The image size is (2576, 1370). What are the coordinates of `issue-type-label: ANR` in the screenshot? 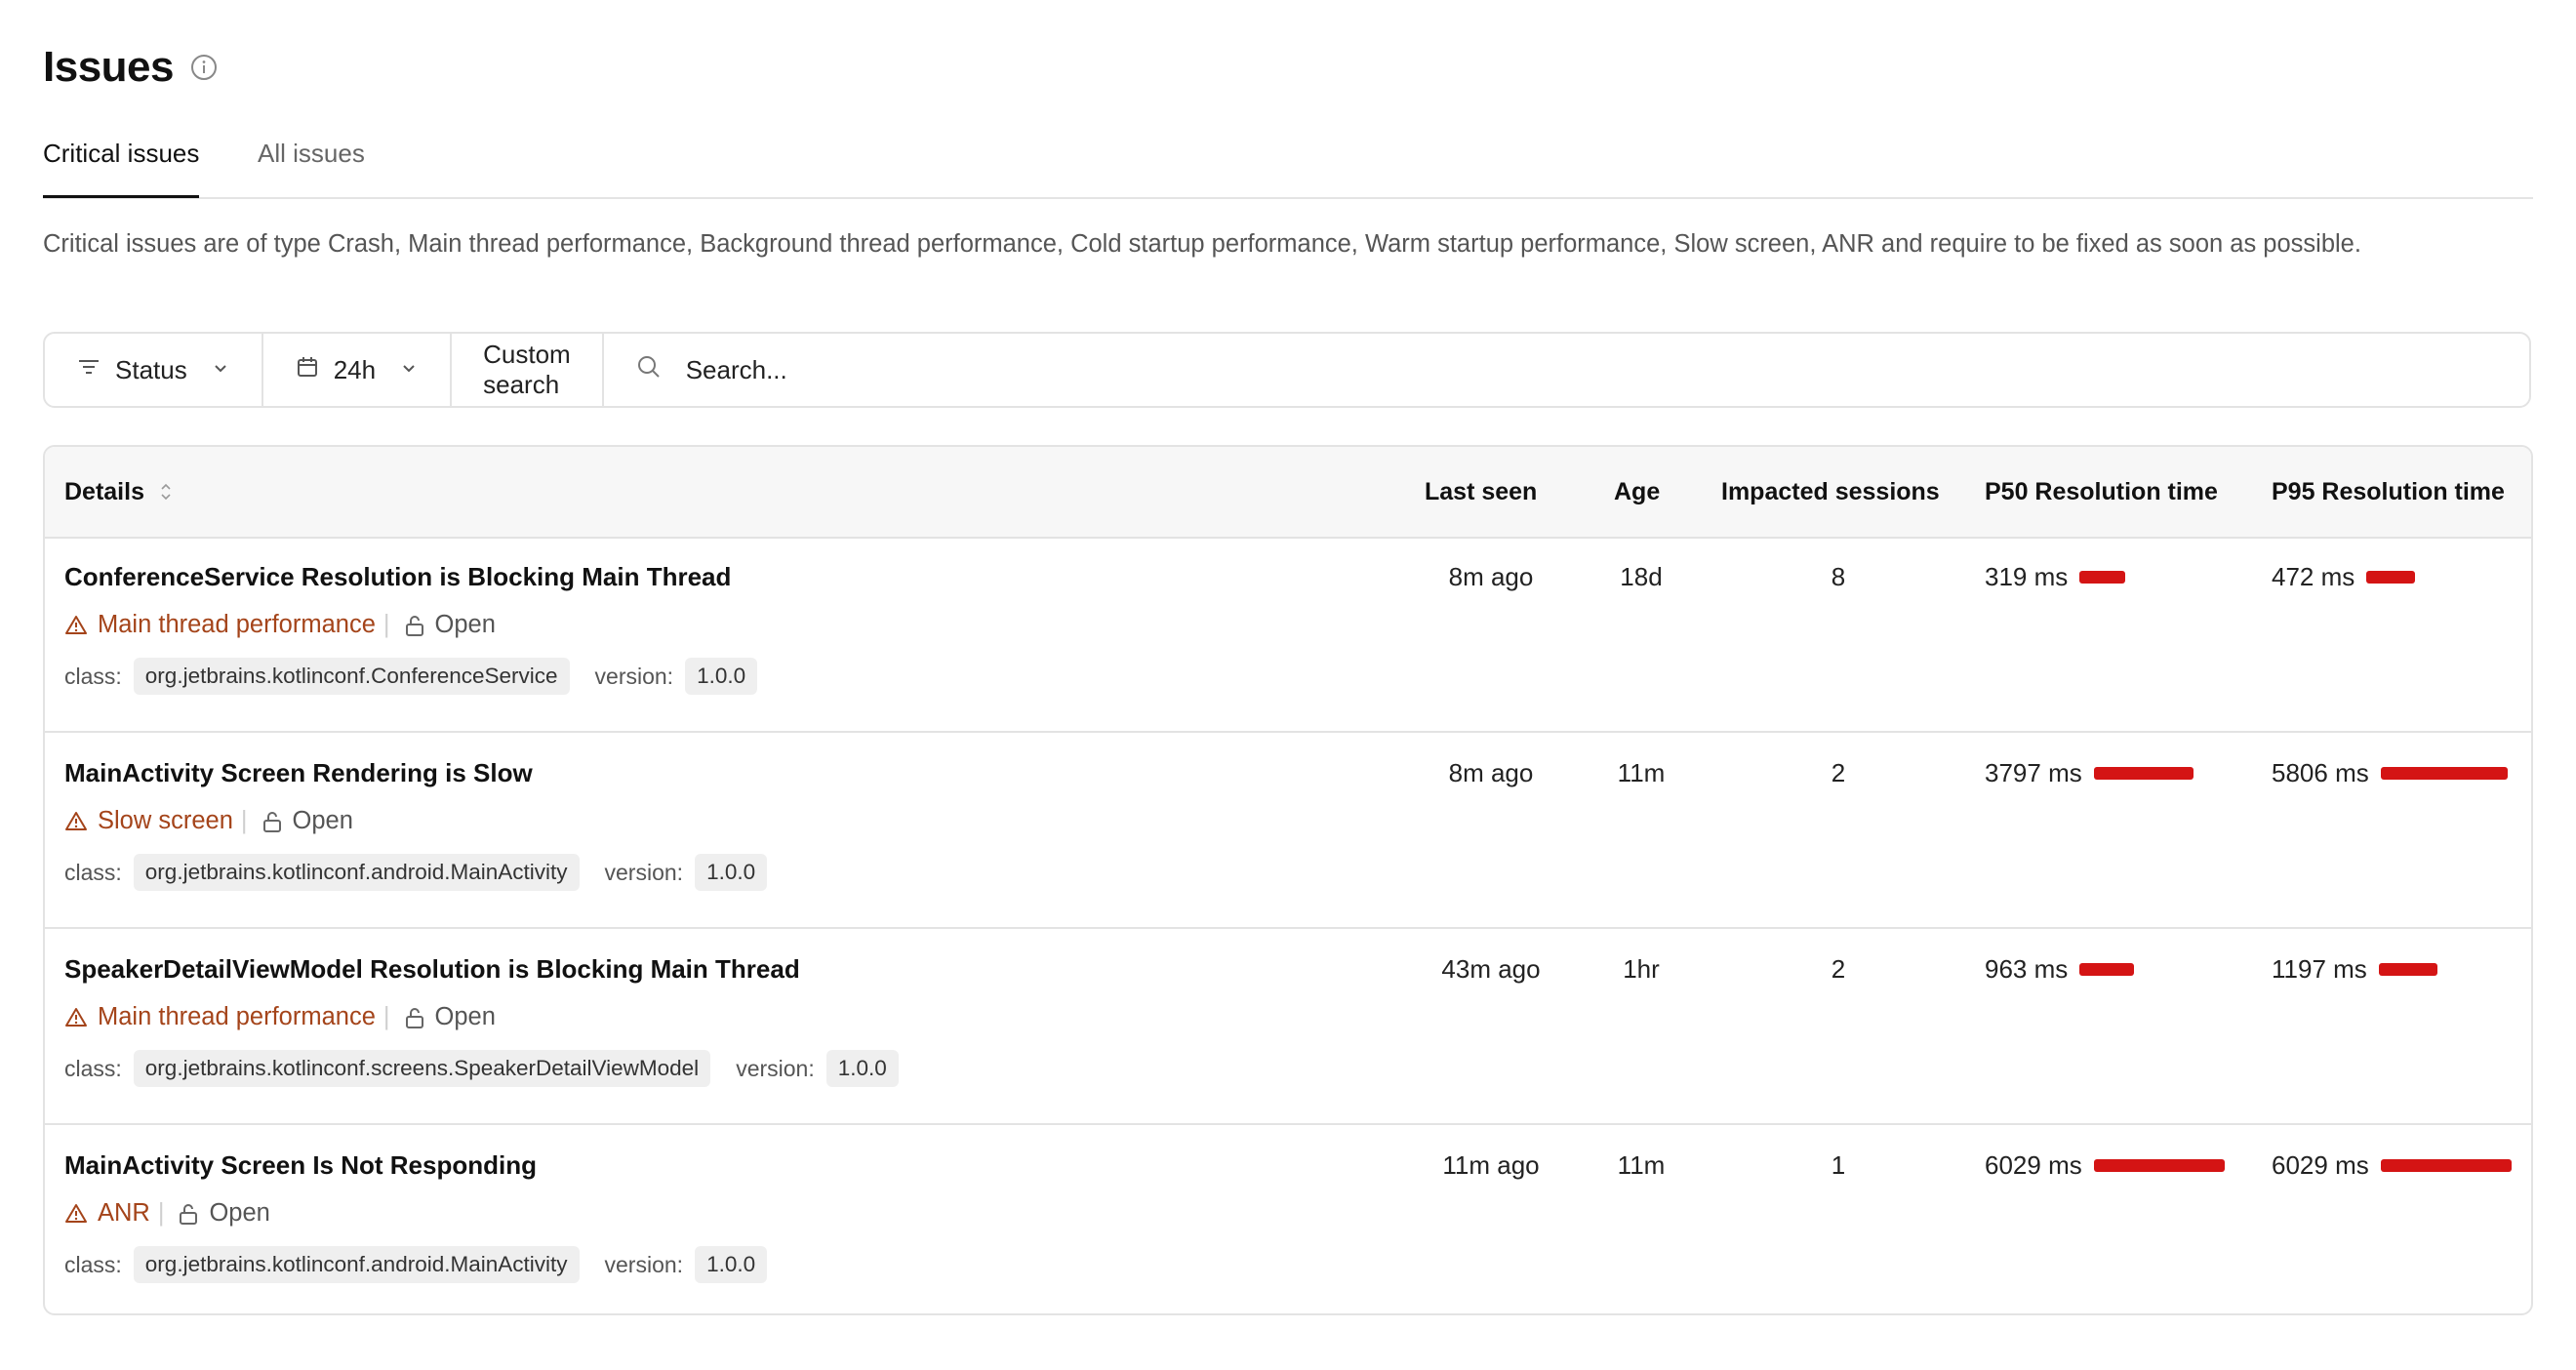 It's located at (124, 1213).